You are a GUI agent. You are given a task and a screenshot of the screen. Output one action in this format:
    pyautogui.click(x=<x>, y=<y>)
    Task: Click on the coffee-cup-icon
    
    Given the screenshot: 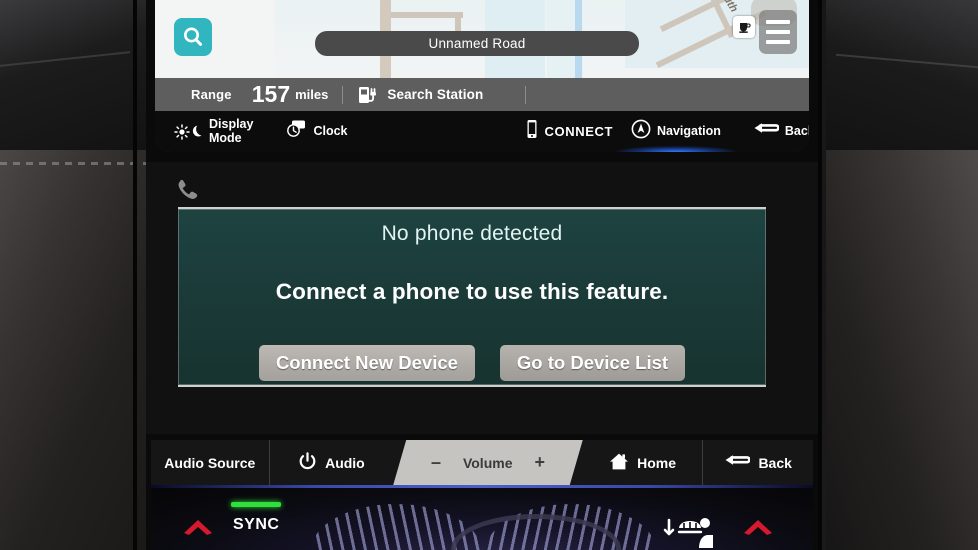 What is the action you would take?
    pyautogui.click(x=744, y=27)
    